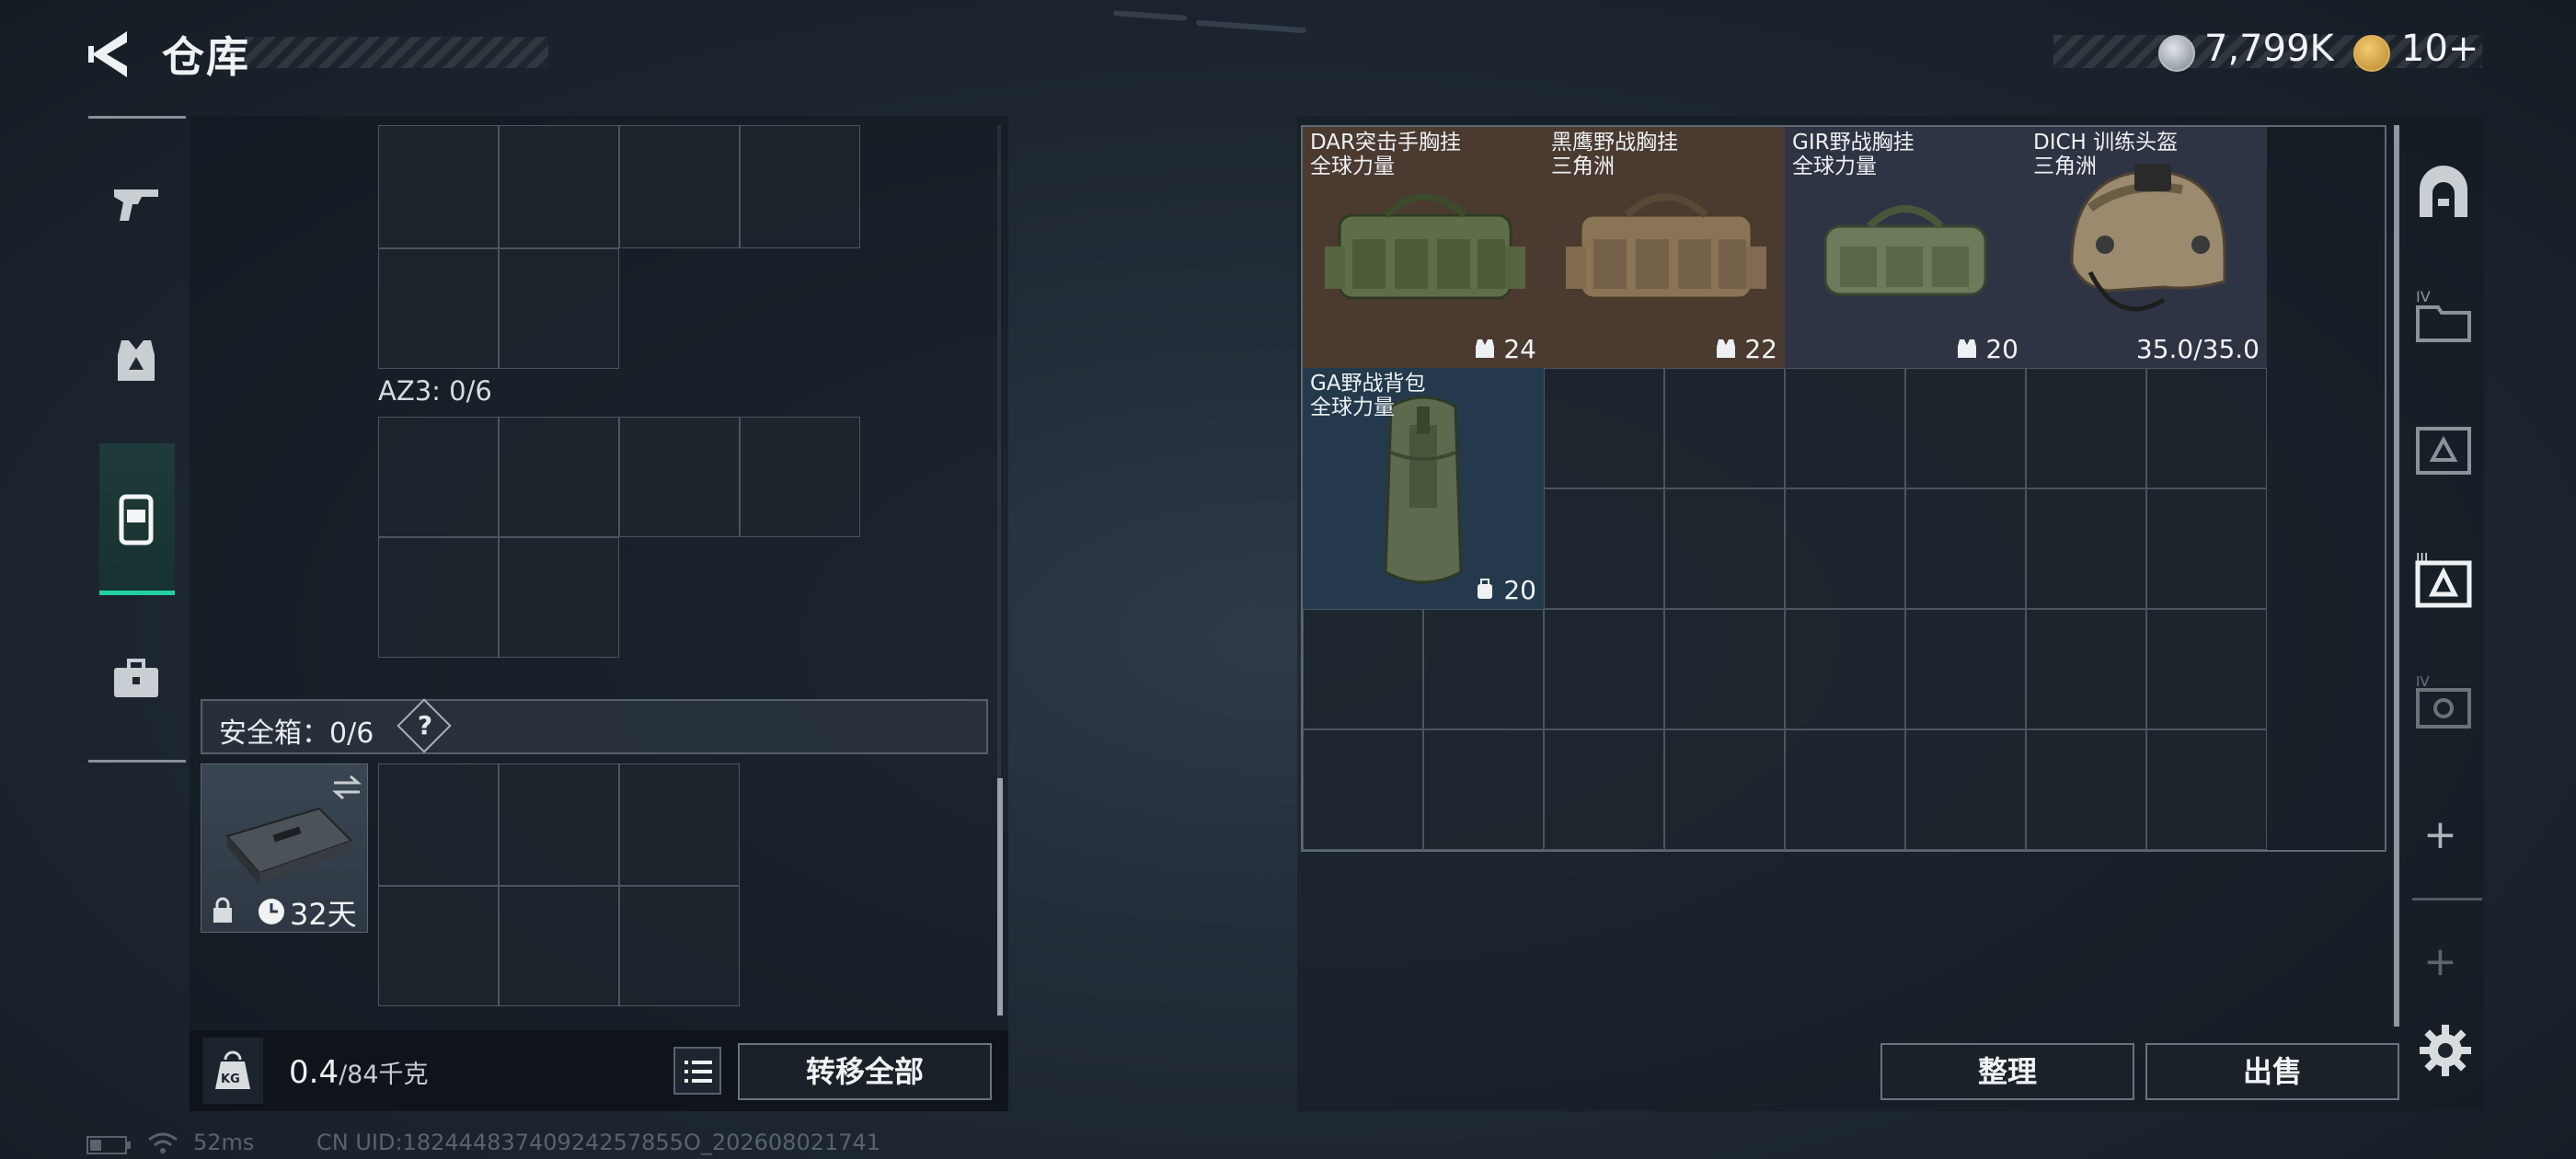 This screenshot has width=2576, height=1159. What do you see at coordinates (2443, 316) in the screenshot?
I see `folder-tier4-icon: IV` at bounding box center [2443, 316].